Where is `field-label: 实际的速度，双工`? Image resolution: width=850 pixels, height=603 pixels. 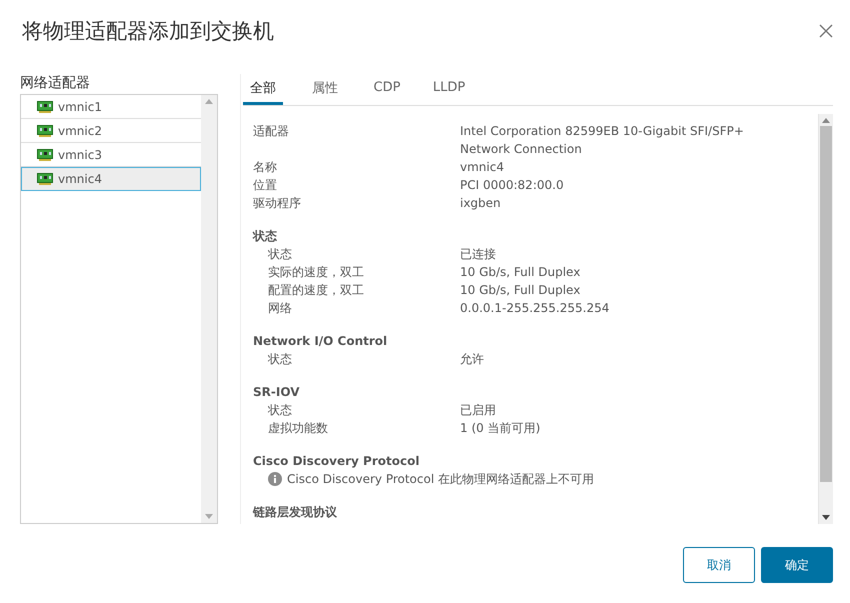 field-label: 实际的速度，双工 is located at coordinates (316, 272).